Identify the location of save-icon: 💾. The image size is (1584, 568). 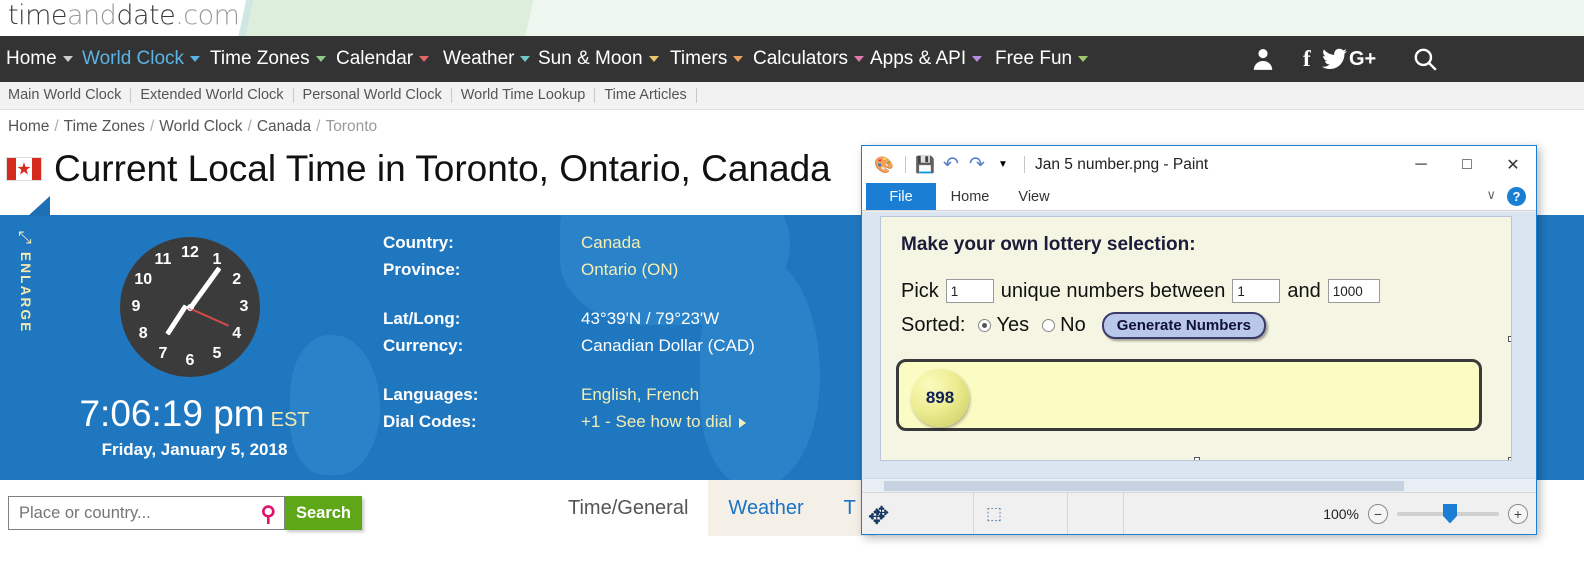
(925, 165).